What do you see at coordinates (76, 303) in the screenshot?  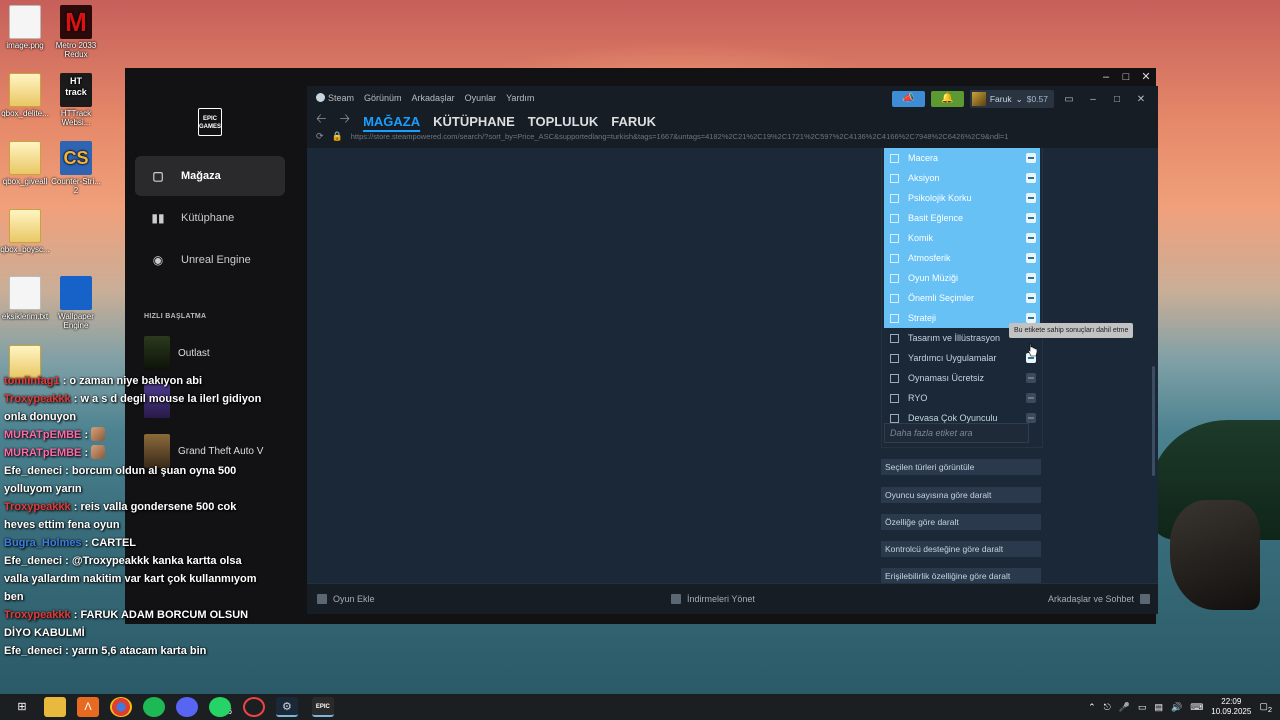 I see `desktop-icon-wallpaper-engine: Wallpaper Engine` at bounding box center [76, 303].